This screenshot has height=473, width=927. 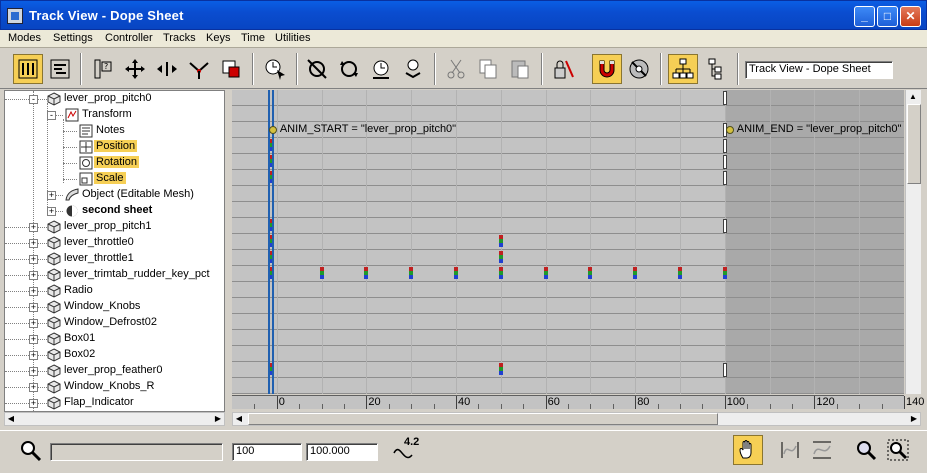 I want to click on tree-item: + Radio, so click(x=114, y=291).